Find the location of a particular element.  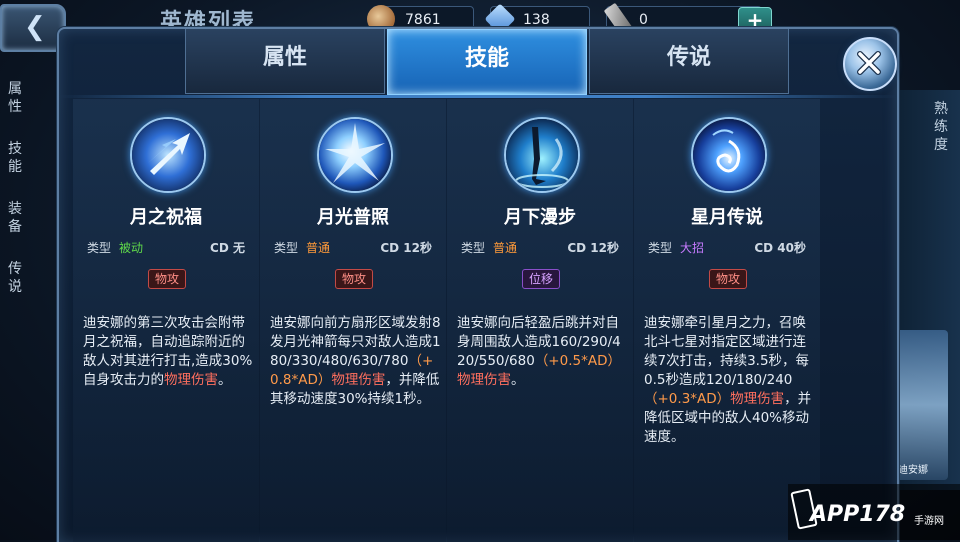

skill-type: 大招 is located at coordinates (692, 248).